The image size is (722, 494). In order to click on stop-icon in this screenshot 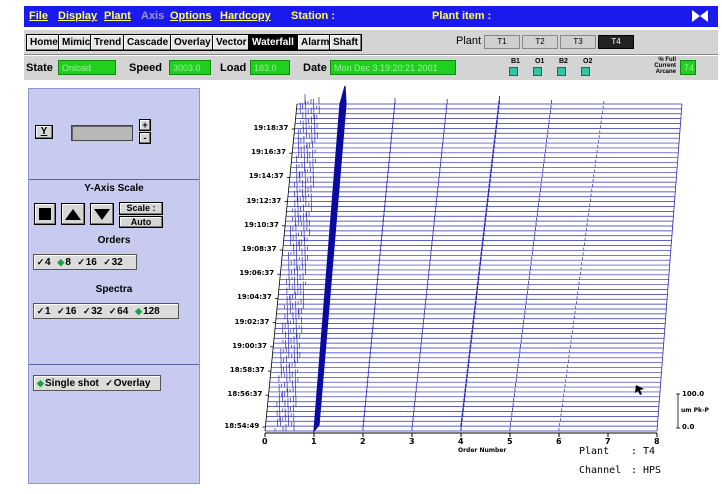, I will do `click(45, 214)`.